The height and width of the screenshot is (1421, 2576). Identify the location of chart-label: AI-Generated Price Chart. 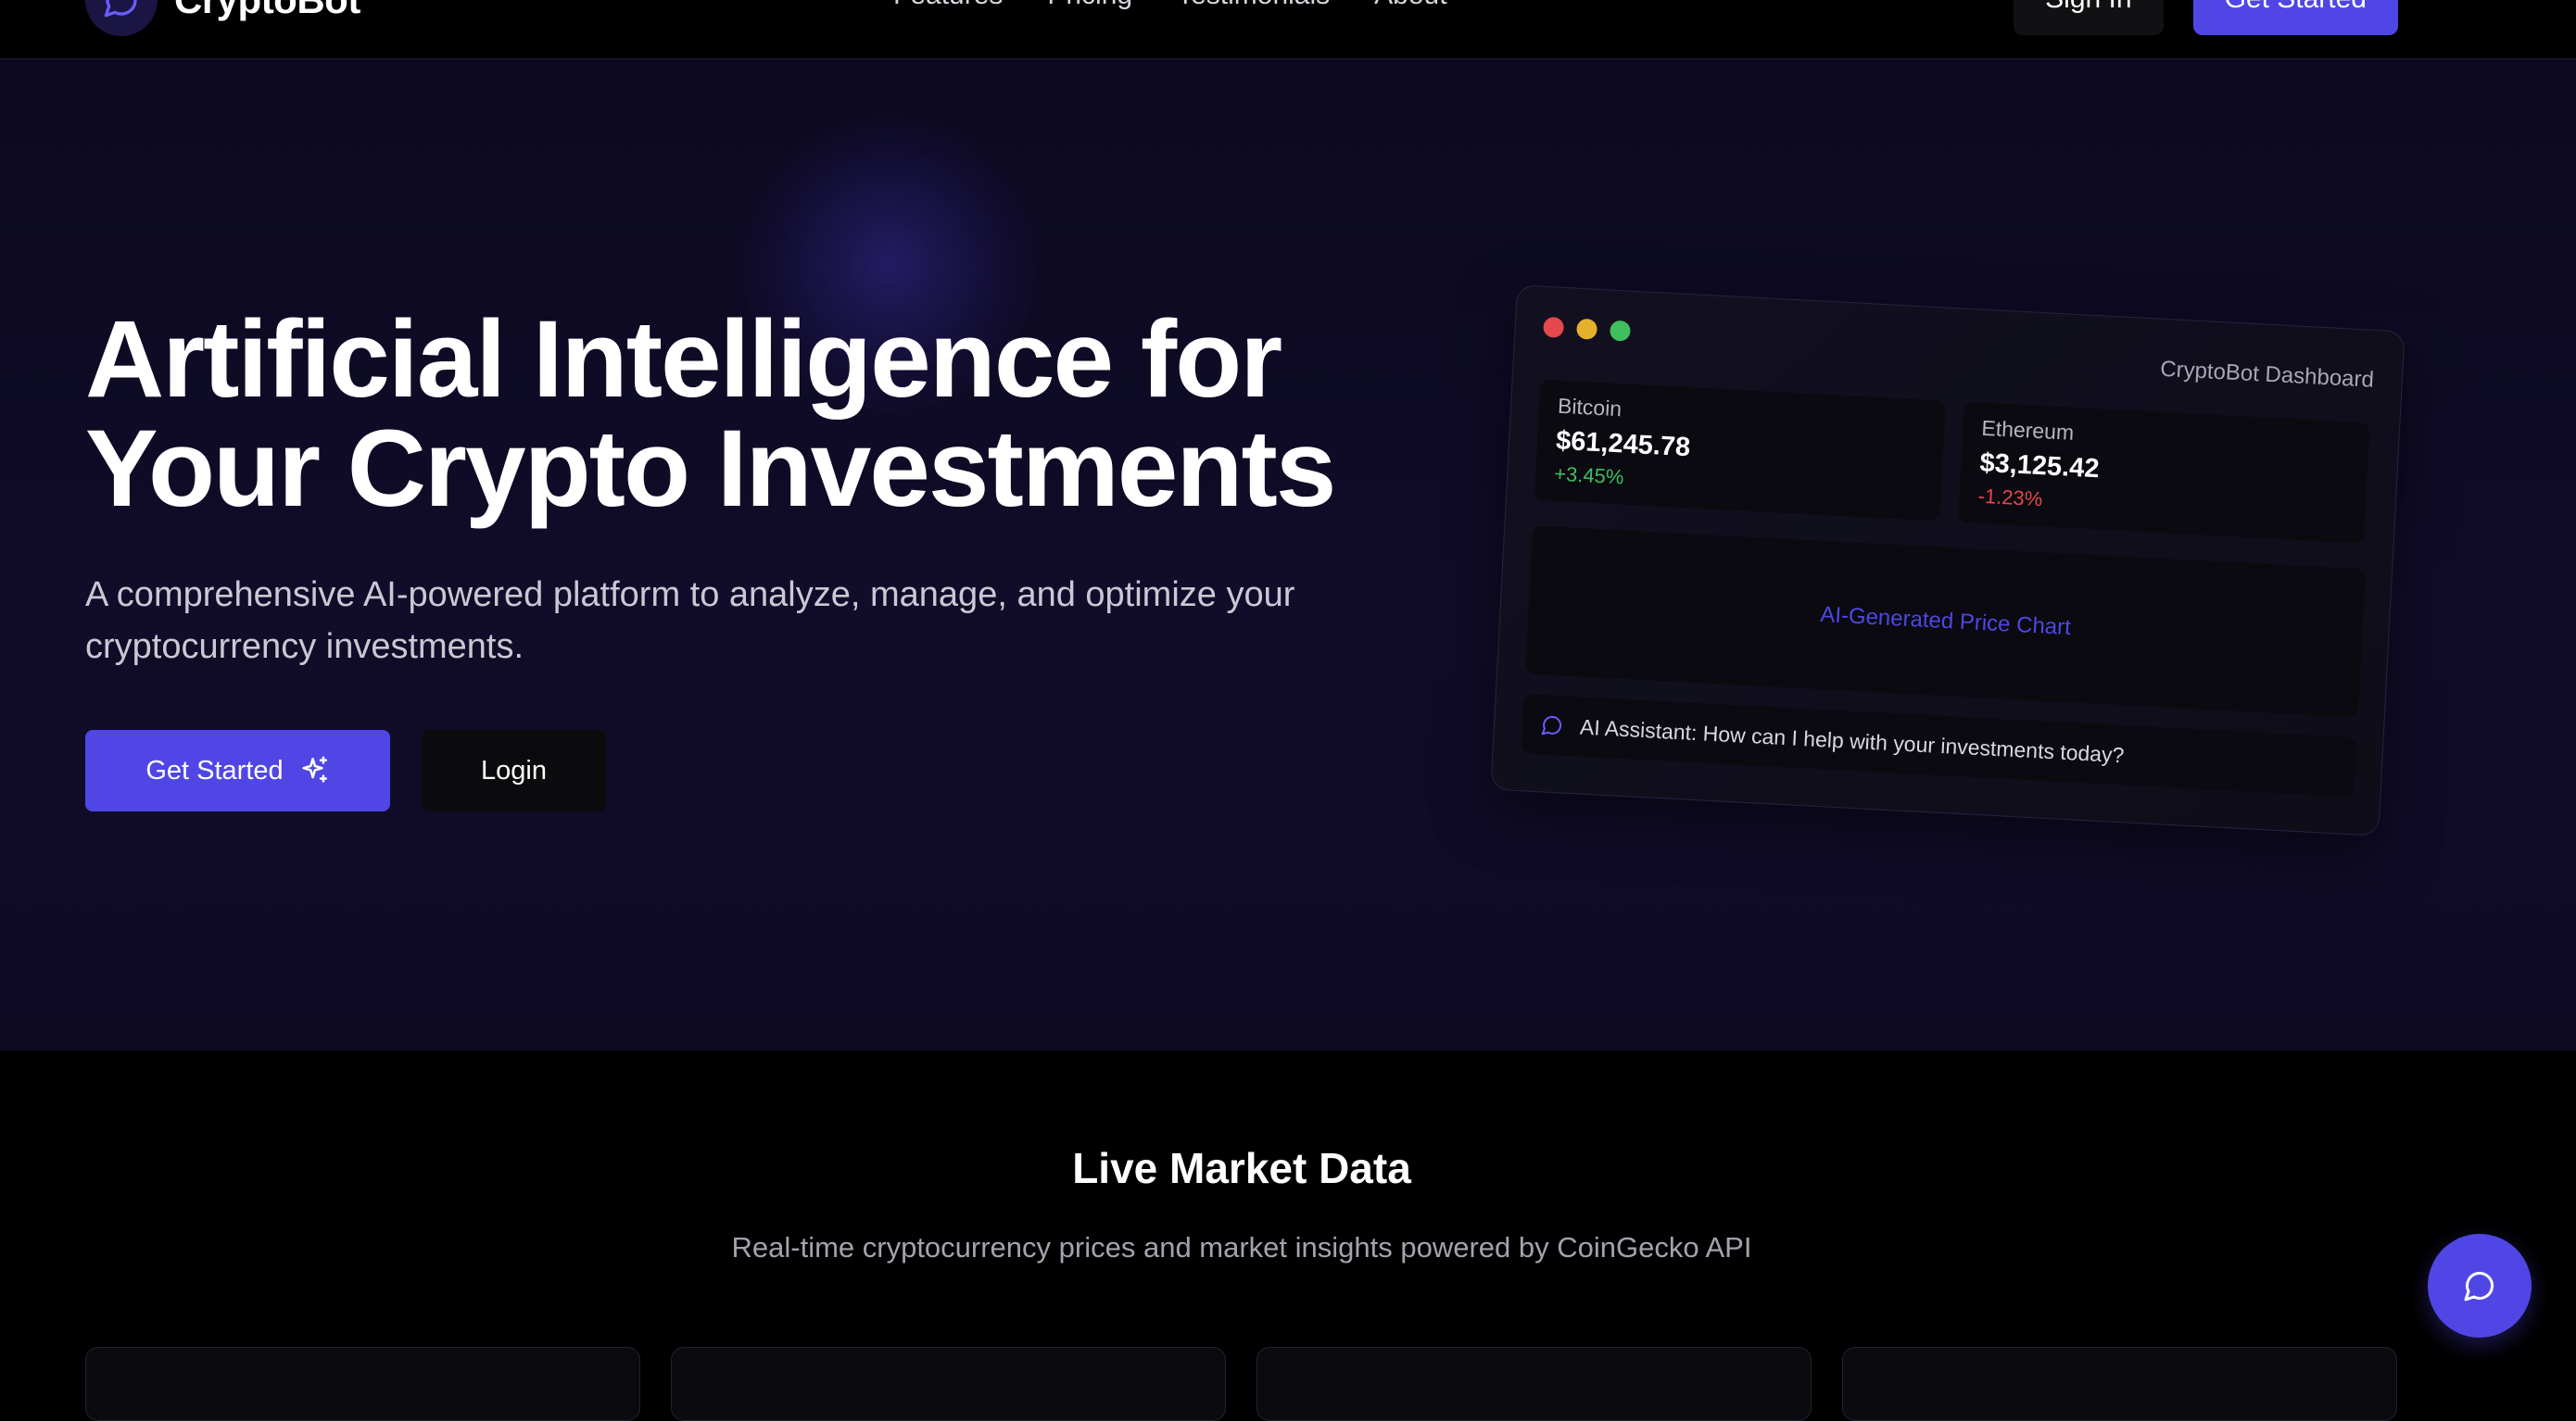
(1945, 621).